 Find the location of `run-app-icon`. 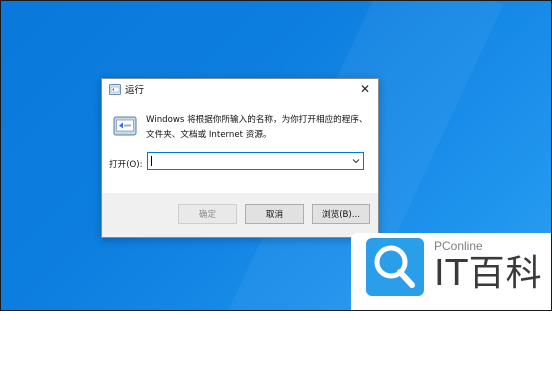

run-app-icon is located at coordinates (115, 89).